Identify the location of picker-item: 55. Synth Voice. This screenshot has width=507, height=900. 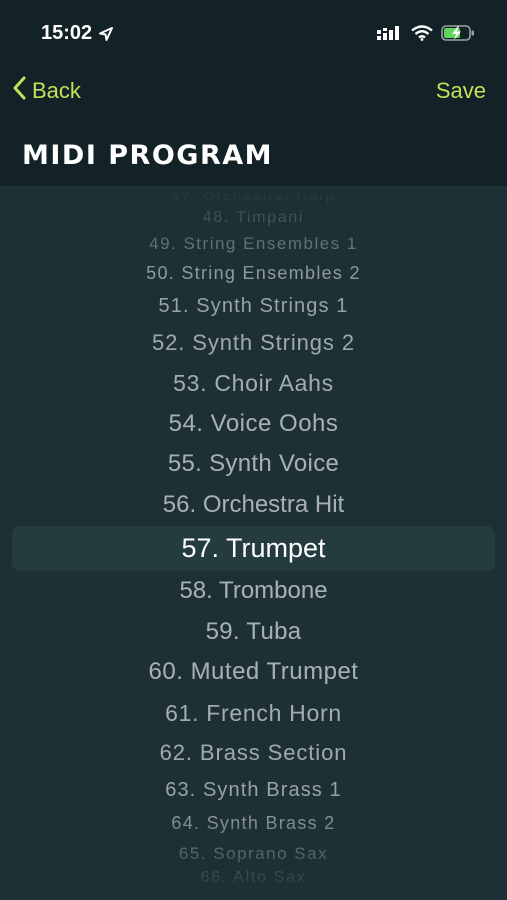
(253, 464).